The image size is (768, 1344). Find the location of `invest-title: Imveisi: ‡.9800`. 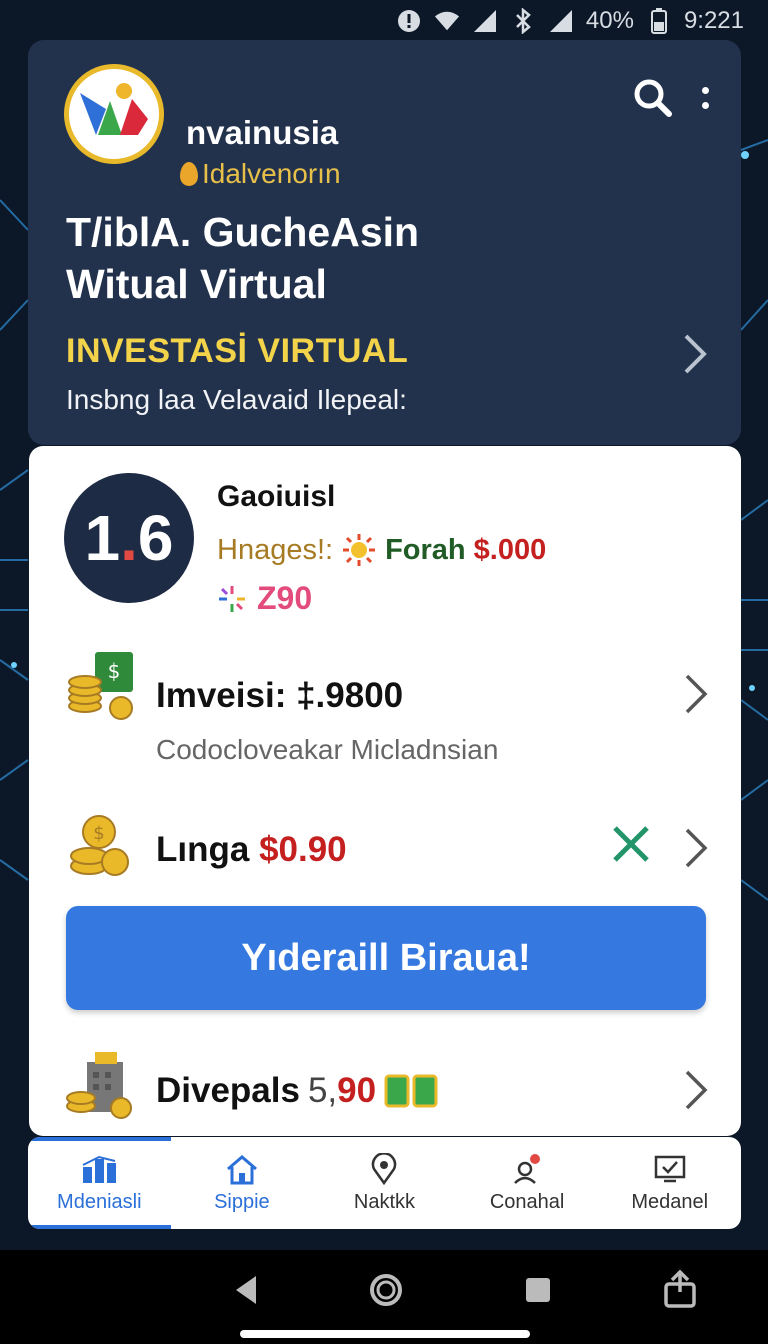

invest-title: Imveisi: ‡.9800 is located at coordinates (280, 695).